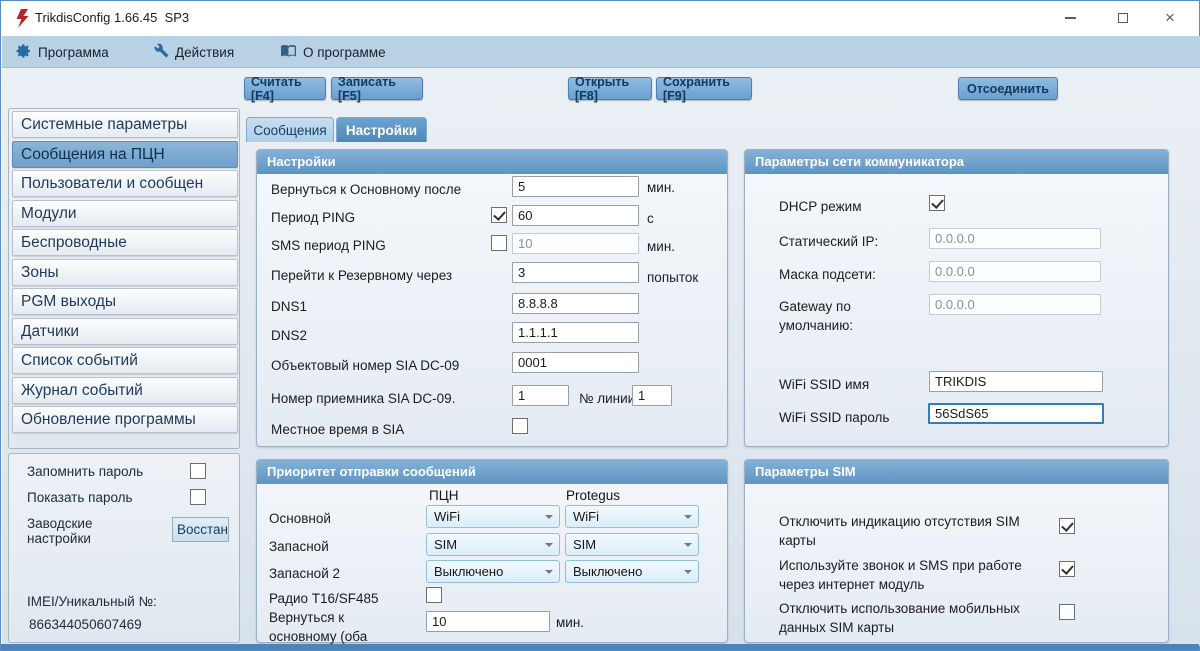 The image size is (1200, 651). What do you see at coordinates (1067, 569) in the screenshot?
I see `call-sms-internet-checkbox` at bounding box center [1067, 569].